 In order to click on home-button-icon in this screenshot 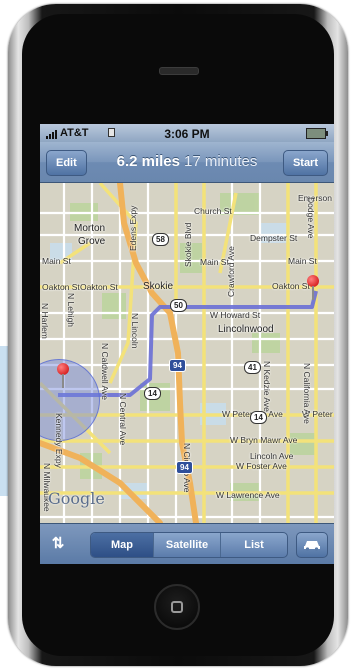, I will do `click(177, 607)`.